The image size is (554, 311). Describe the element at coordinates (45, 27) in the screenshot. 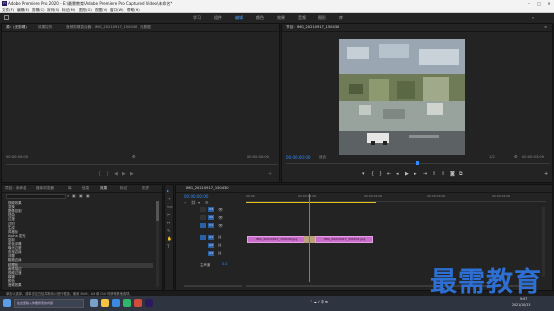

I see `tab-effect-controls: 效果控件` at that location.